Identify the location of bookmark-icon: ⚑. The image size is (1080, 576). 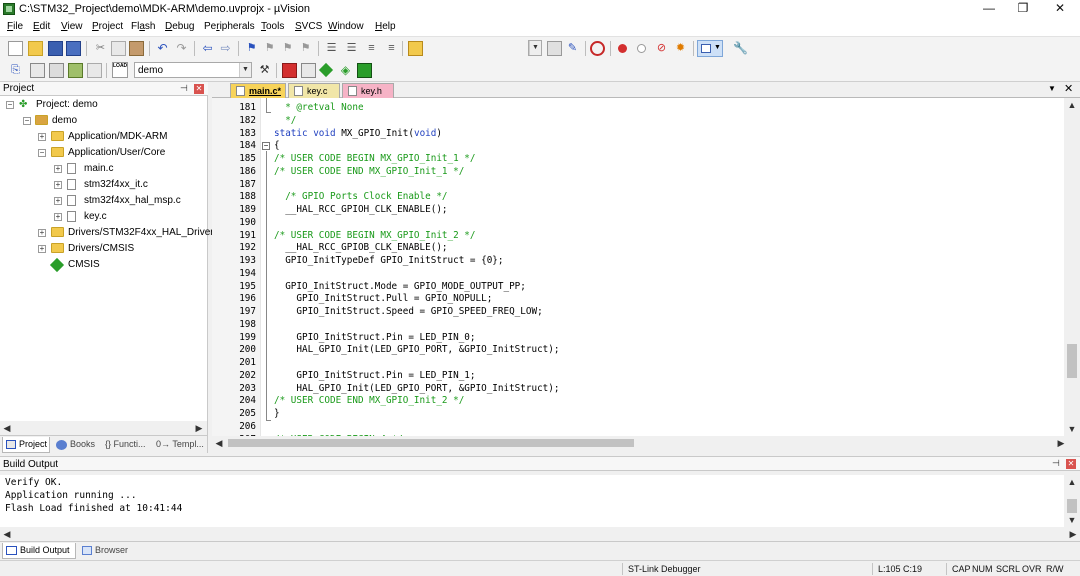
(251, 48).